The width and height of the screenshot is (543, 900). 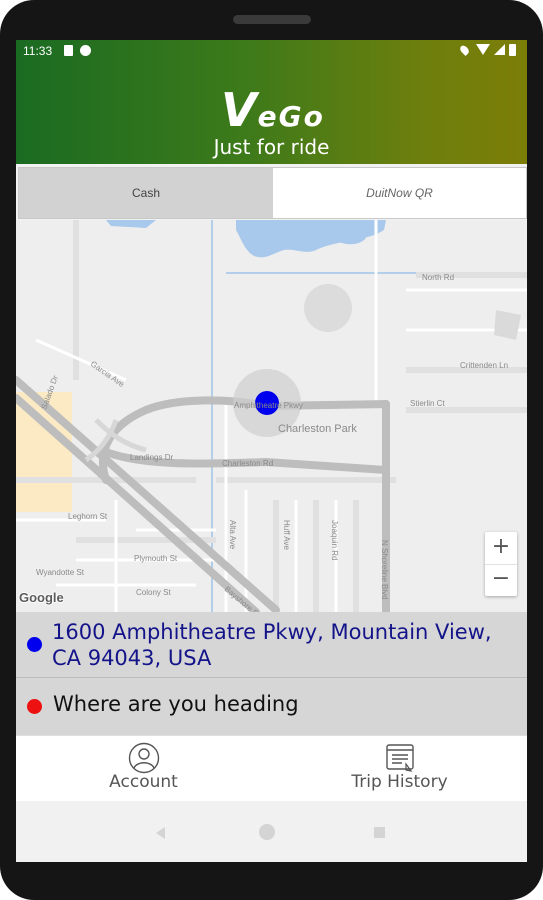 I want to click on tab-duitnow-qr: DuitNow QR, so click(x=399, y=193).